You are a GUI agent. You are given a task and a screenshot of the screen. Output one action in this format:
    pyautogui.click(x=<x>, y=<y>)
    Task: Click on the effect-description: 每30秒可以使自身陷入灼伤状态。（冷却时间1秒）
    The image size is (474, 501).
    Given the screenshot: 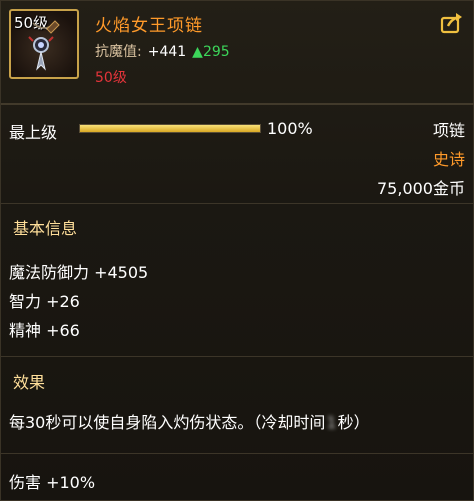 What is the action you would take?
    pyautogui.click(x=189, y=421)
    